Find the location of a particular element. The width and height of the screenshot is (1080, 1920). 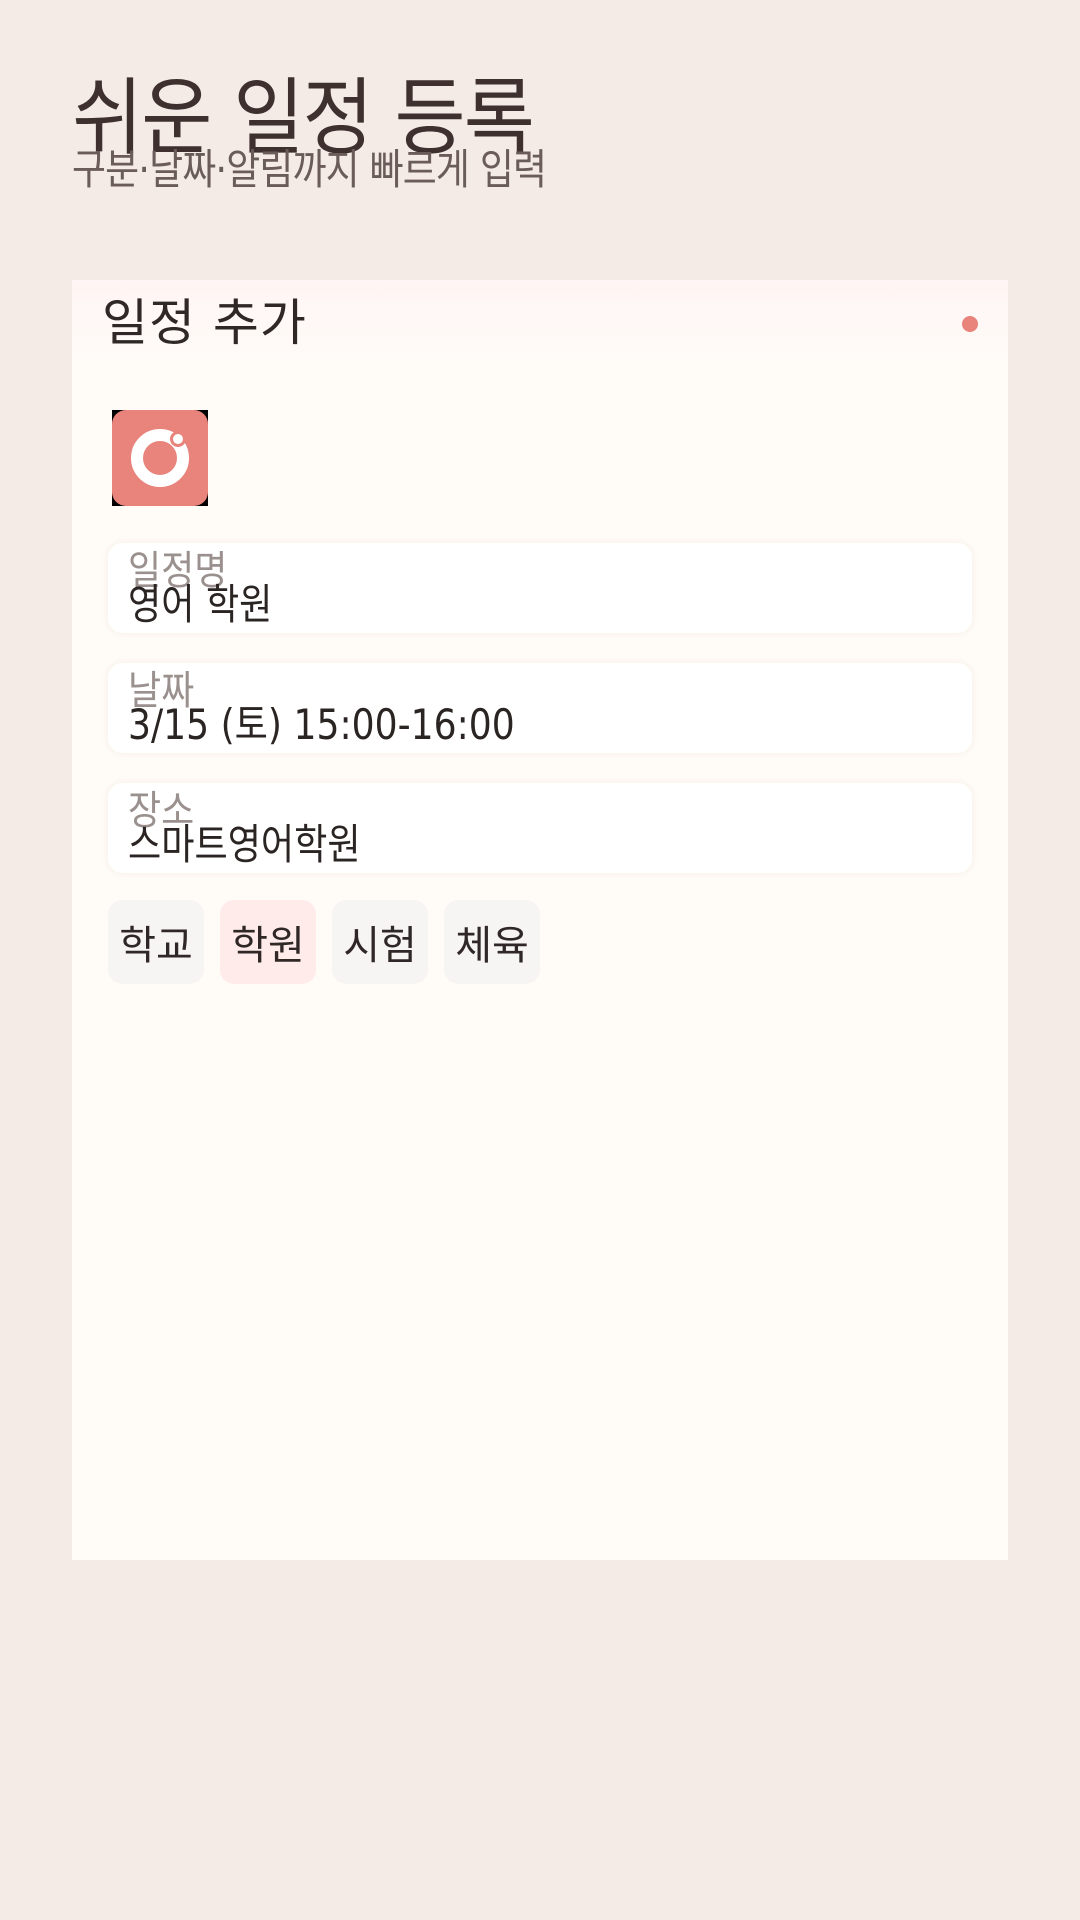

status-dot is located at coordinates (970, 324).